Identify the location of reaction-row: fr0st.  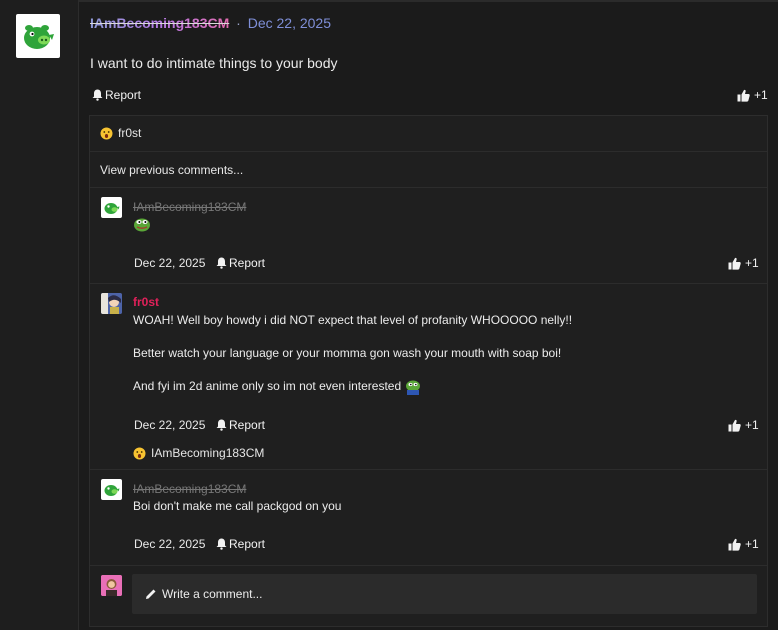
(120, 133).